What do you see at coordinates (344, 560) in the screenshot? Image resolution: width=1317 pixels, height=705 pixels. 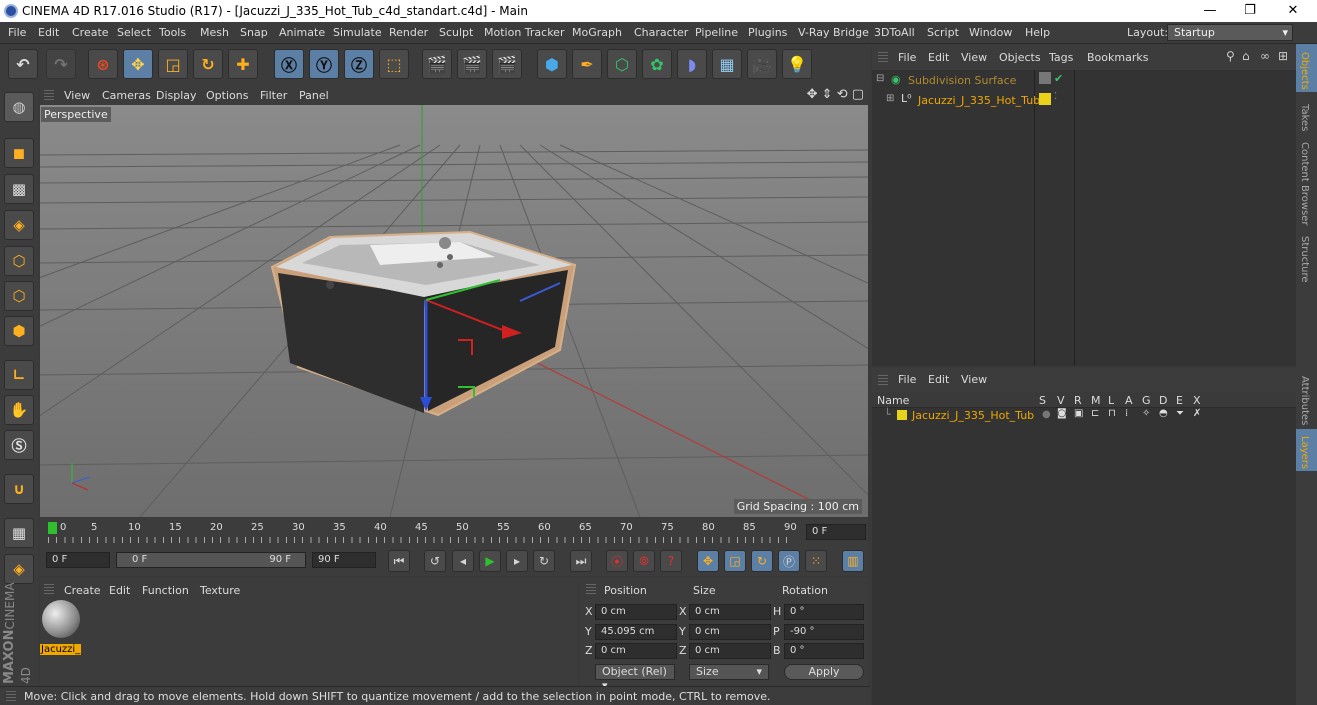 I see `end-frame-field: 90 F` at bounding box center [344, 560].